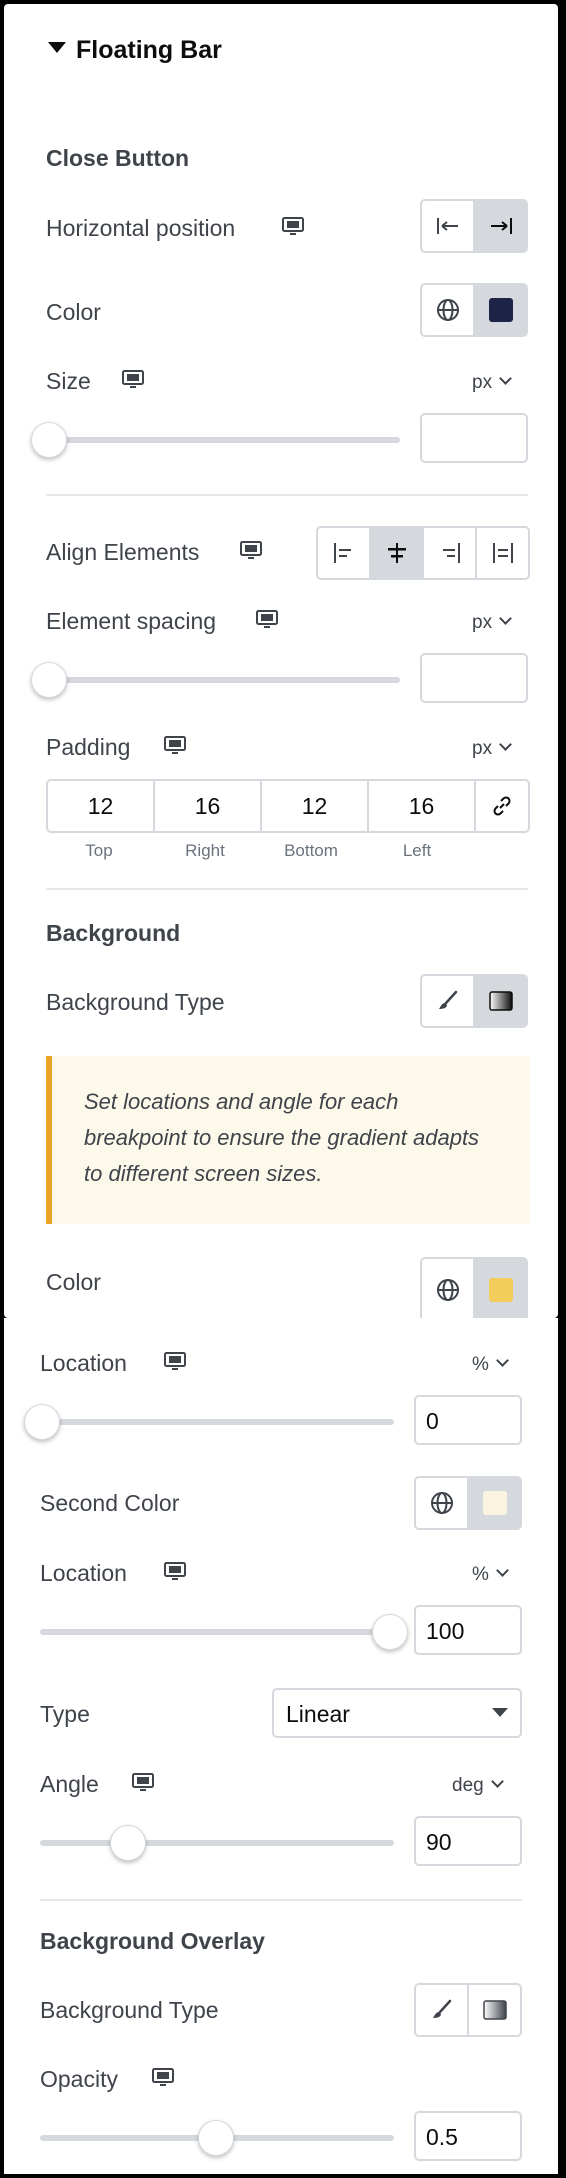 This screenshot has width=566, height=2178. I want to click on size-label: Size, so click(68, 381).